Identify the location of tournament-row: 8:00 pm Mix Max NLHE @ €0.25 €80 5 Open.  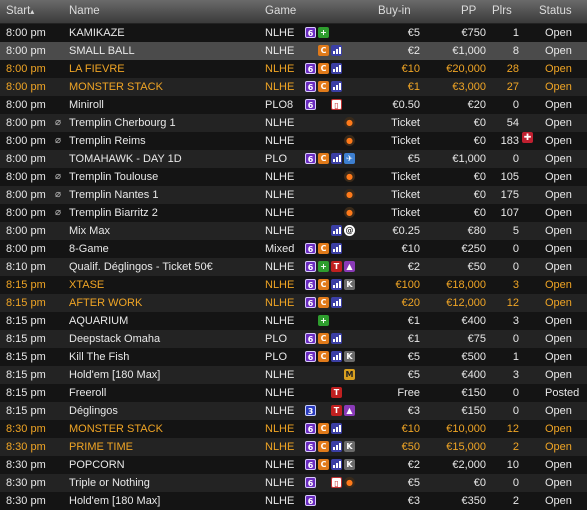
(293, 231).